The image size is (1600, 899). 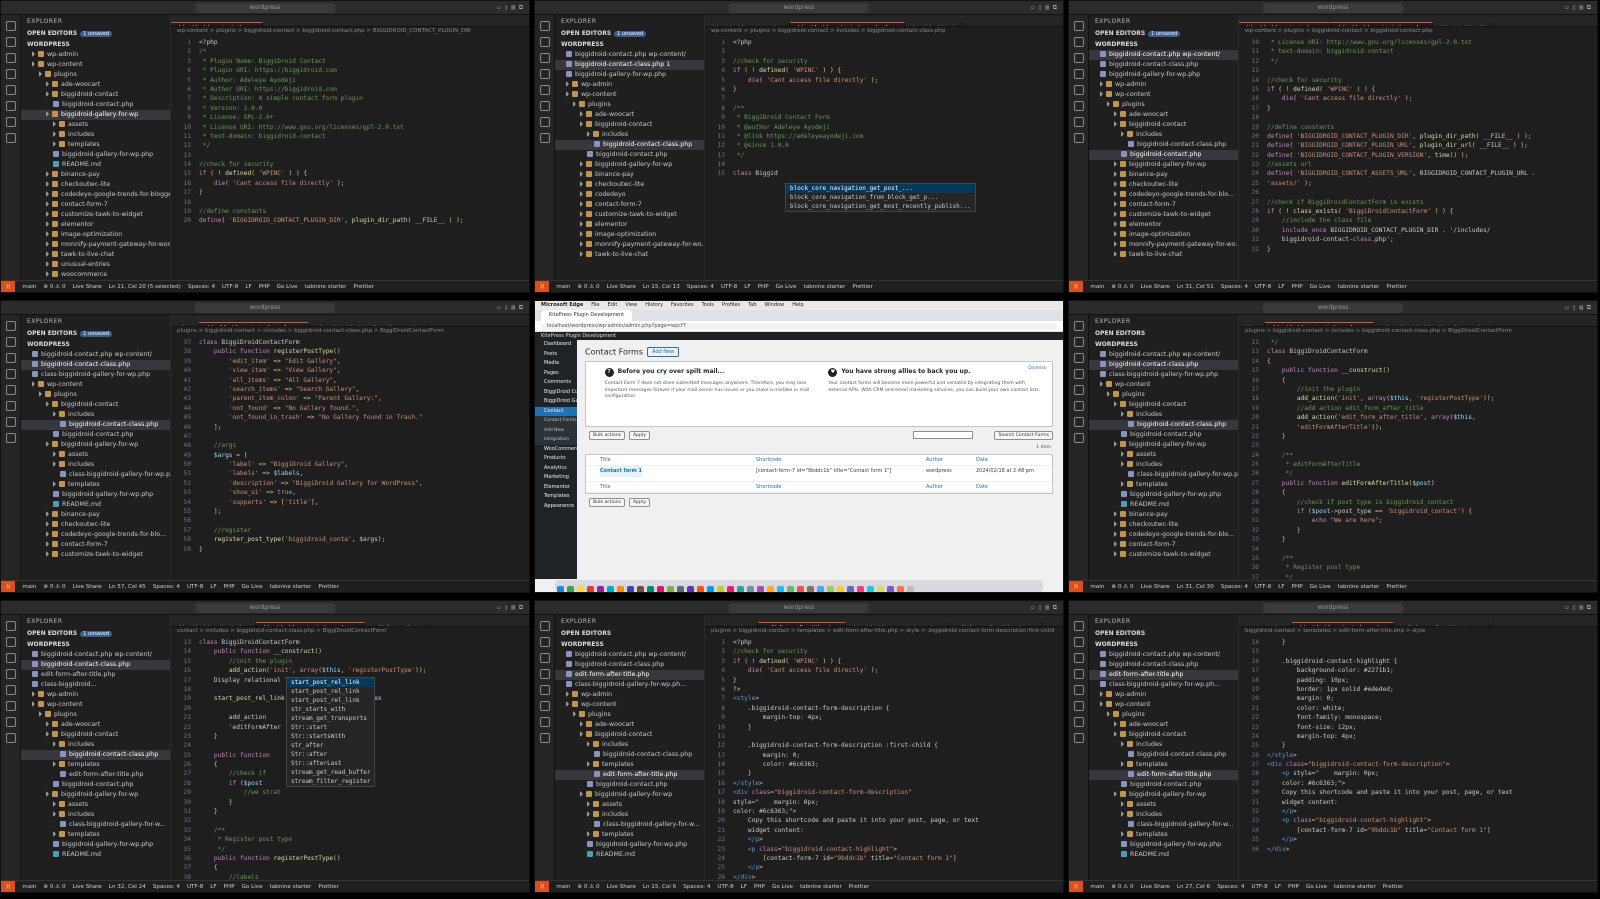 I want to click on wp-menu-item: Media, so click(x=556, y=364).